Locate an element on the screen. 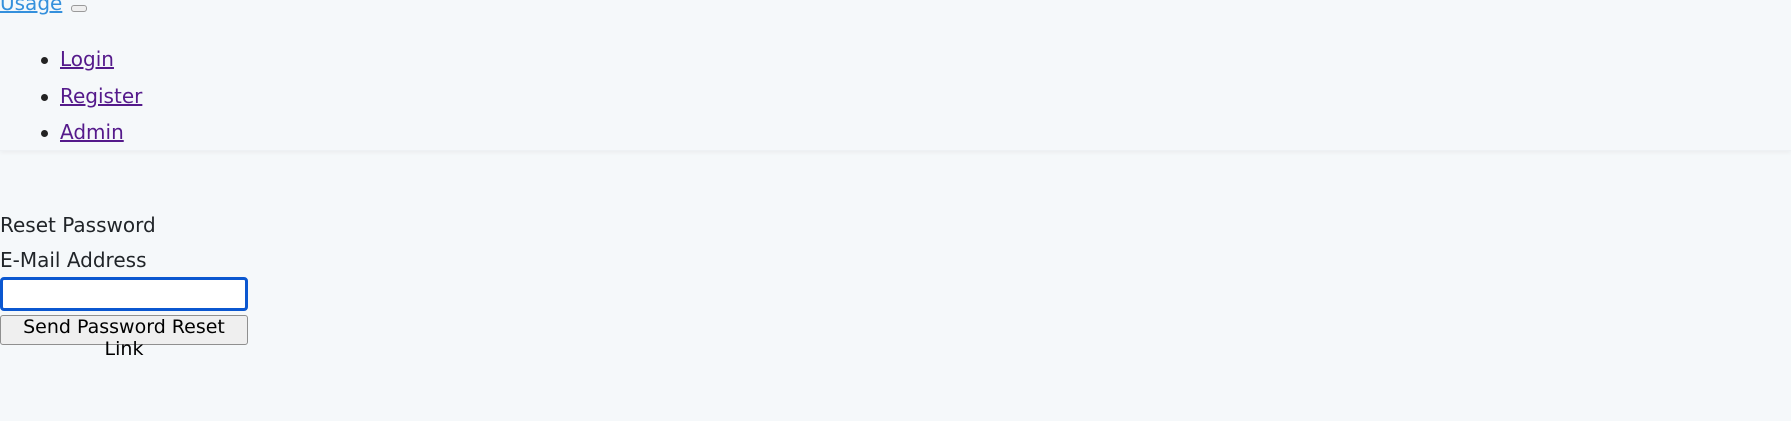 The height and width of the screenshot is (421, 1791). register-link: Register is located at coordinates (101, 96).